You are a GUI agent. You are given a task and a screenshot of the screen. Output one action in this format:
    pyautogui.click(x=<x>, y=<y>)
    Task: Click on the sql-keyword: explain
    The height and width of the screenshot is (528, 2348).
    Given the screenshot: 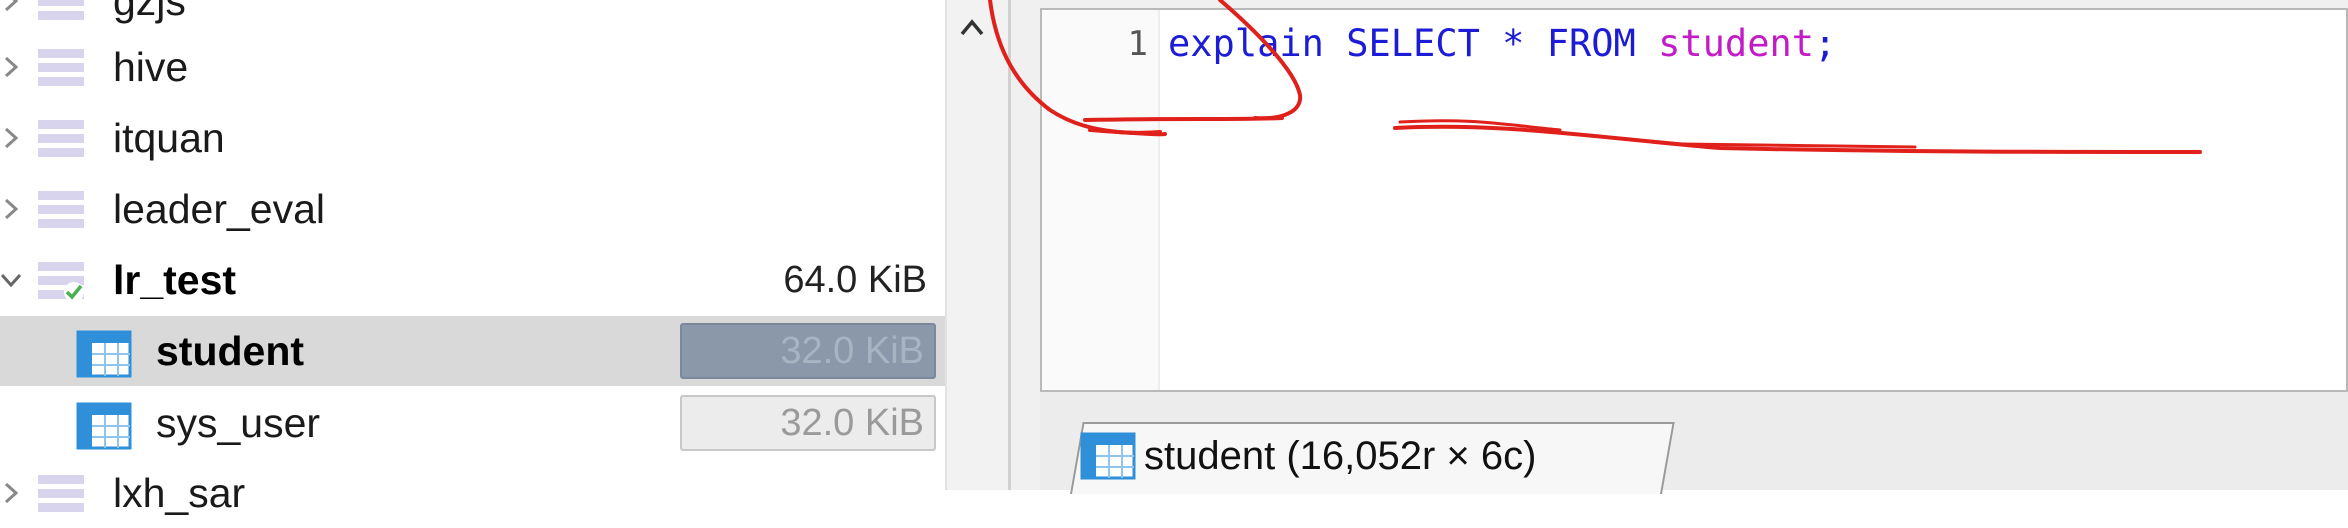 What is the action you would take?
    pyautogui.click(x=1246, y=43)
    